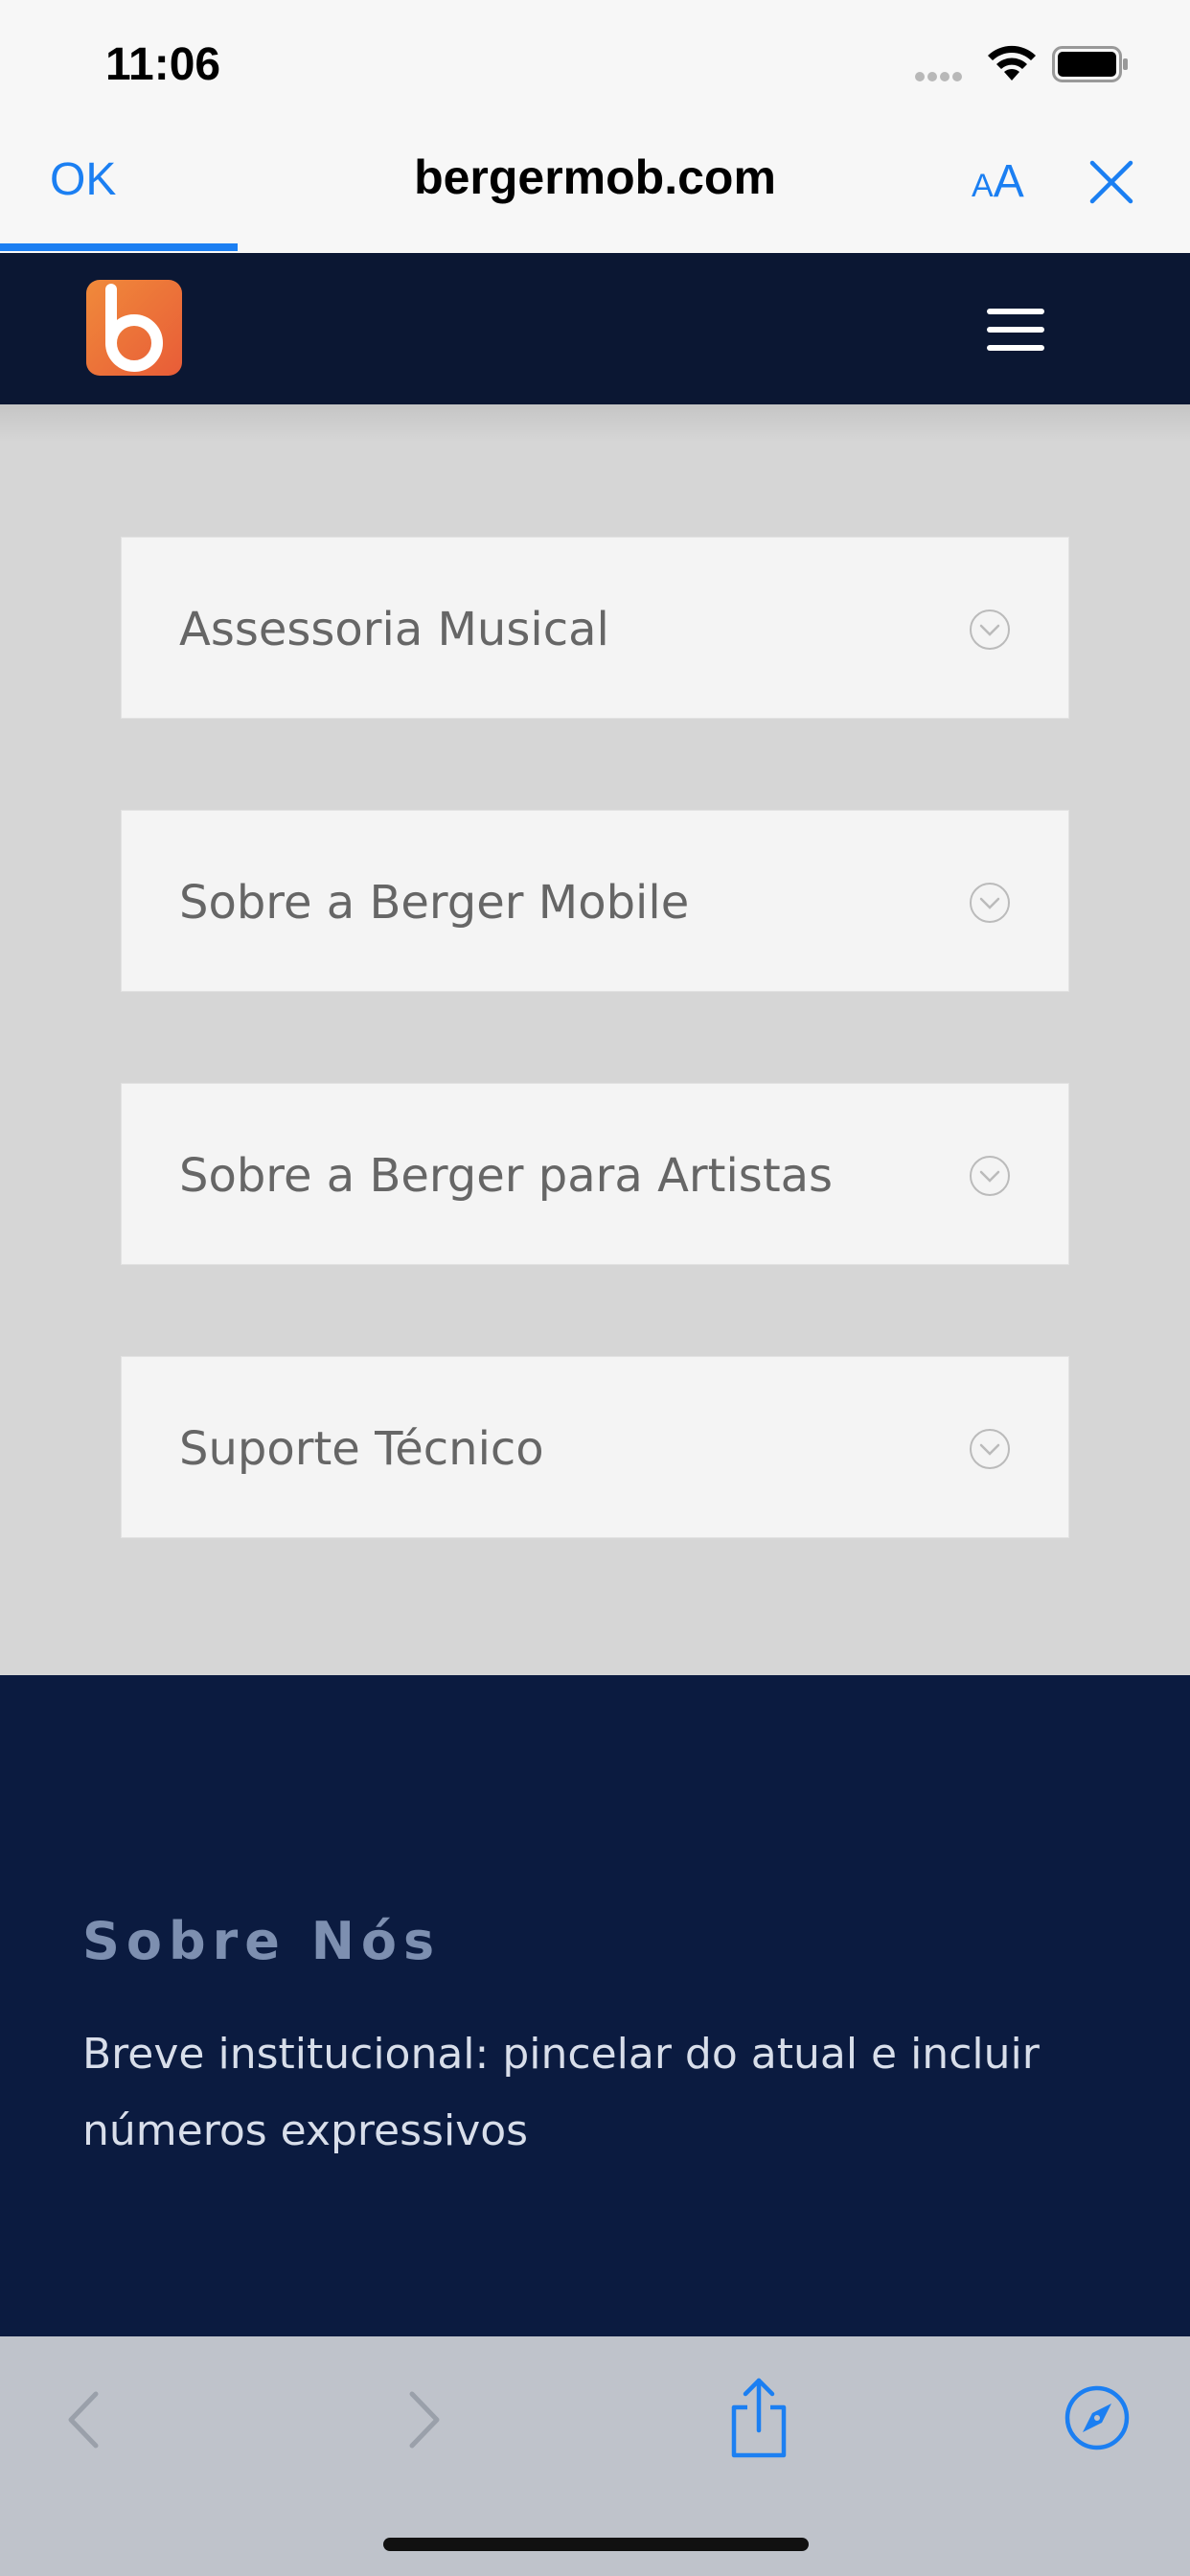 The image size is (1190, 2576). What do you see at coordinates (759, 2418) in the screenshot?
I see `share-icon` at bounding box center [759, 2418].